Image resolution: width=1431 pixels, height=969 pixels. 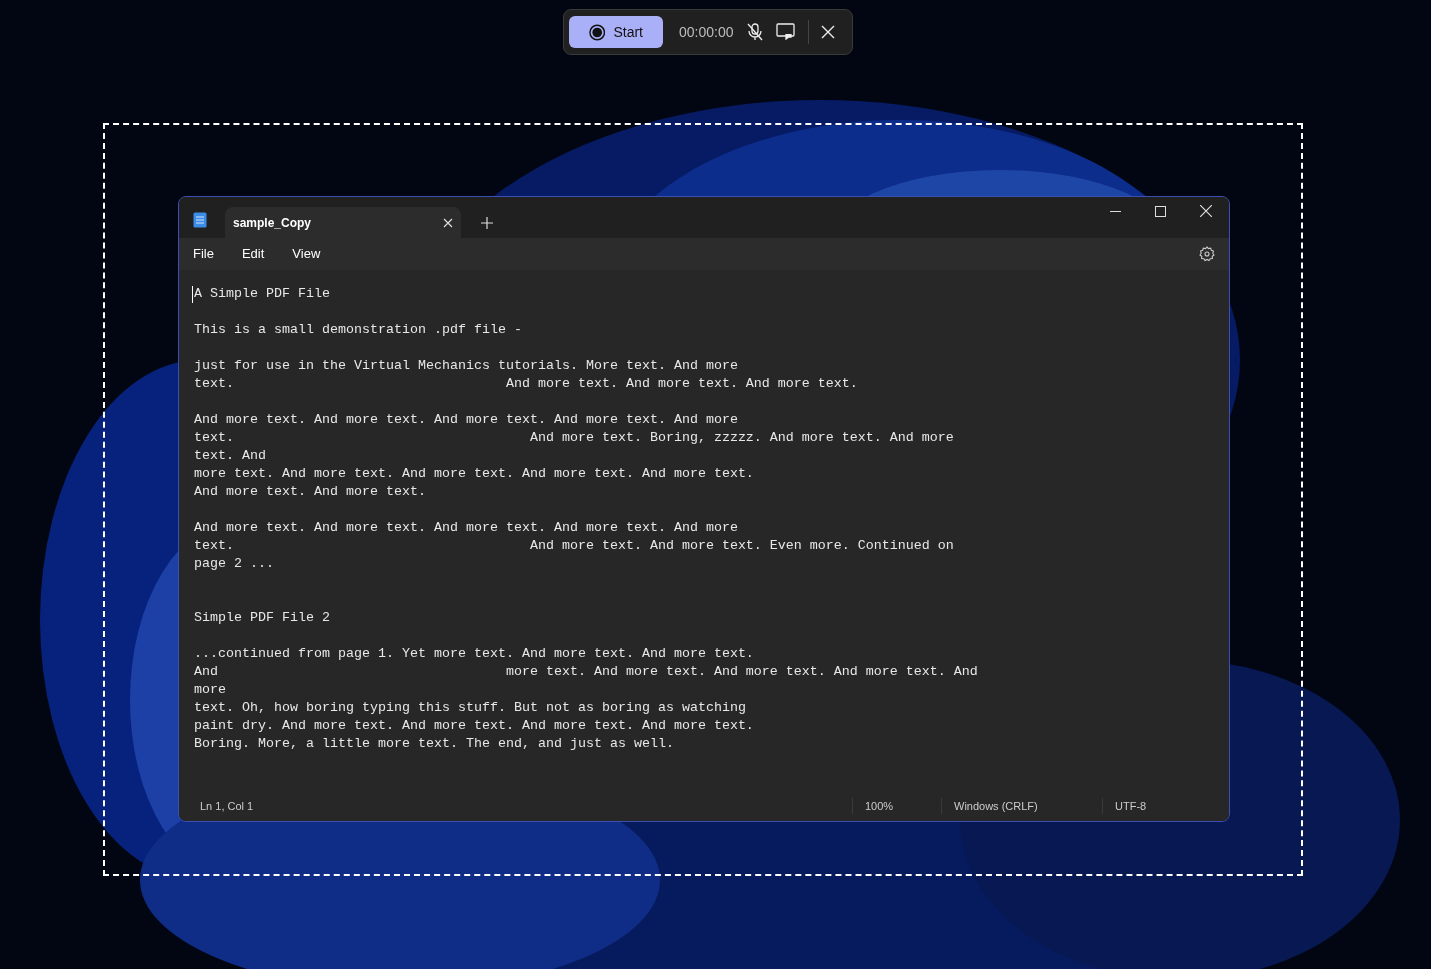 What do you see at coordinates (358, 330) in the screenshot?
I see `text-line: This is a small demonstration .pdf file -` at bounding box center [358, 330].